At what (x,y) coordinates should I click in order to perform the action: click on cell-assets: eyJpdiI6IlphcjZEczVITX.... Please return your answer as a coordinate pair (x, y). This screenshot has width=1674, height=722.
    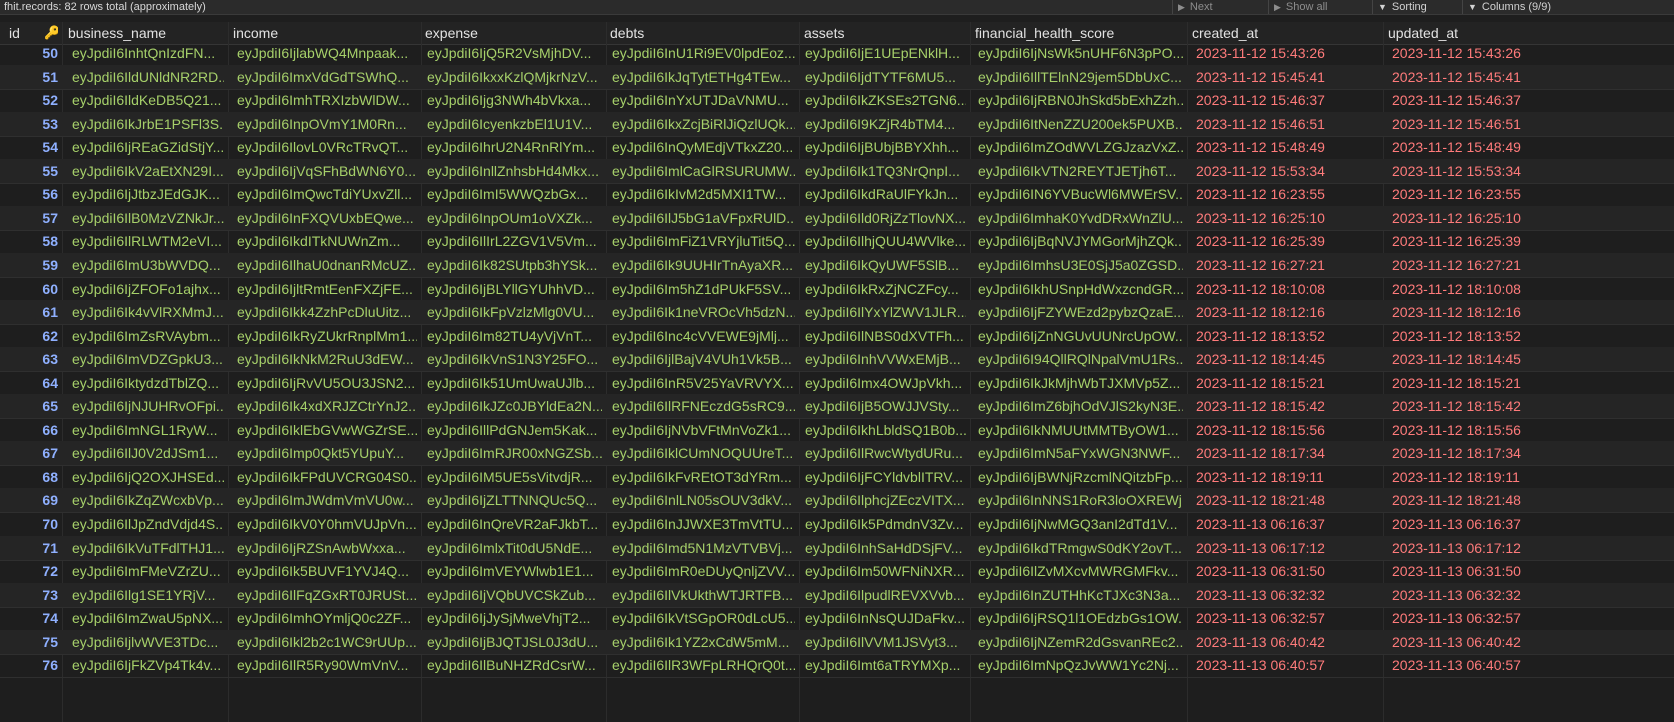
    Looking at the image, I should click on (885, 500).